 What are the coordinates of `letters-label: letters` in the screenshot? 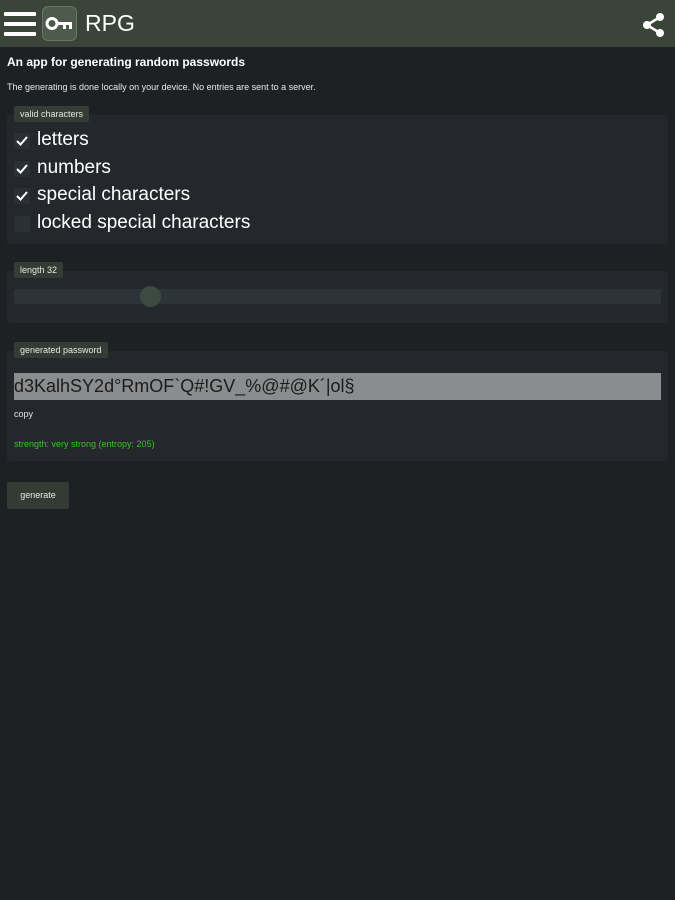 It's located at (63, 139).